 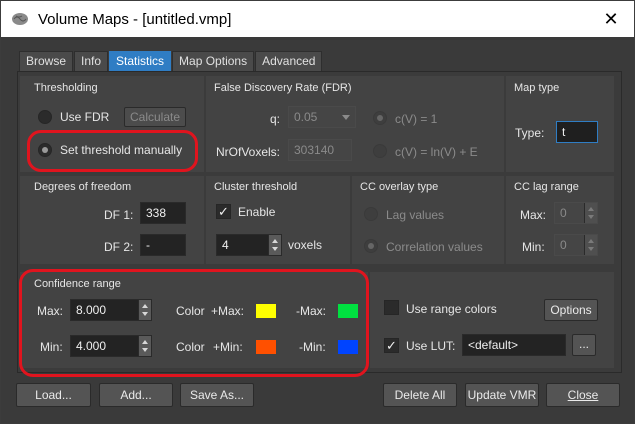 What do you see at coordinates (514, 345) in the screenshot?
I see `lut-field: <default>` at bounding box center [514, 345].